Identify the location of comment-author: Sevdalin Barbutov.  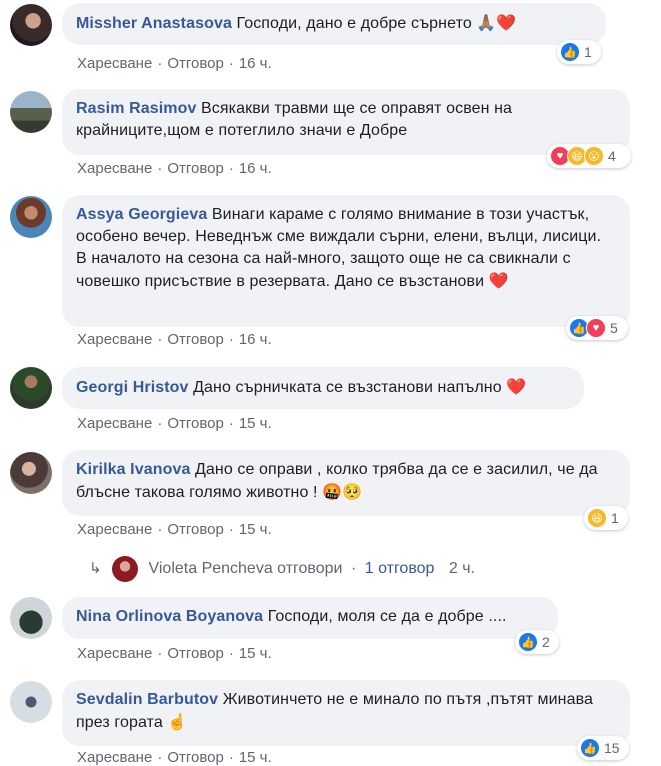
(147, 699).